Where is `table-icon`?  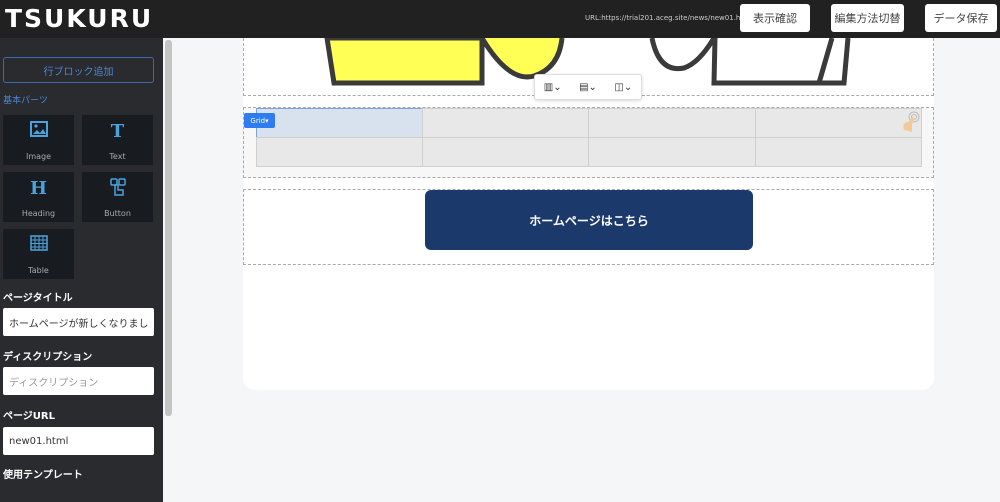 table-icon is located at coordinates (38, 245).